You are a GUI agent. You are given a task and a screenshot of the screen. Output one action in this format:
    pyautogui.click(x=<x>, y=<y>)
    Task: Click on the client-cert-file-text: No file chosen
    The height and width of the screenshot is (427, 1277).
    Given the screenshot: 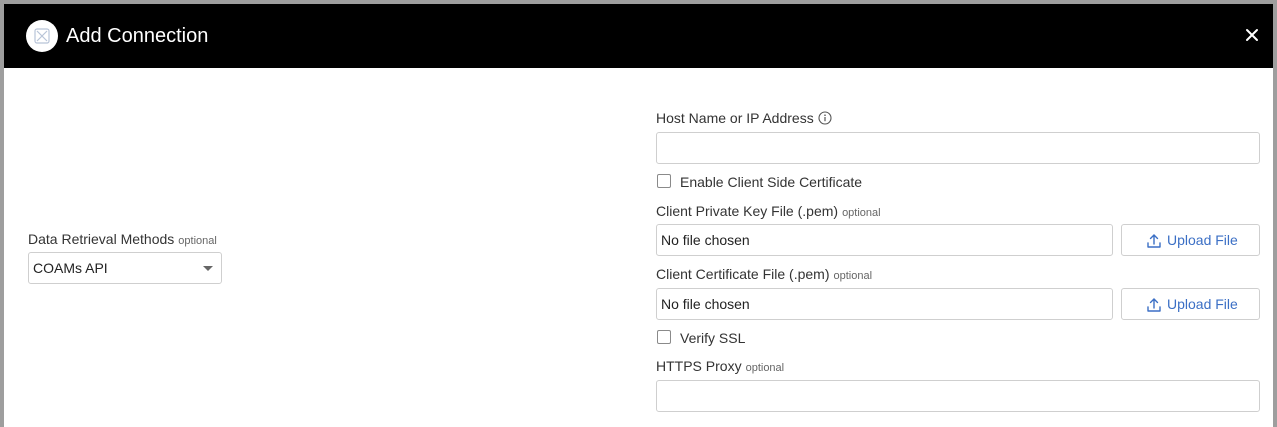 What is the action you would take?
    pyautogui.click(x=705, y=304)
    